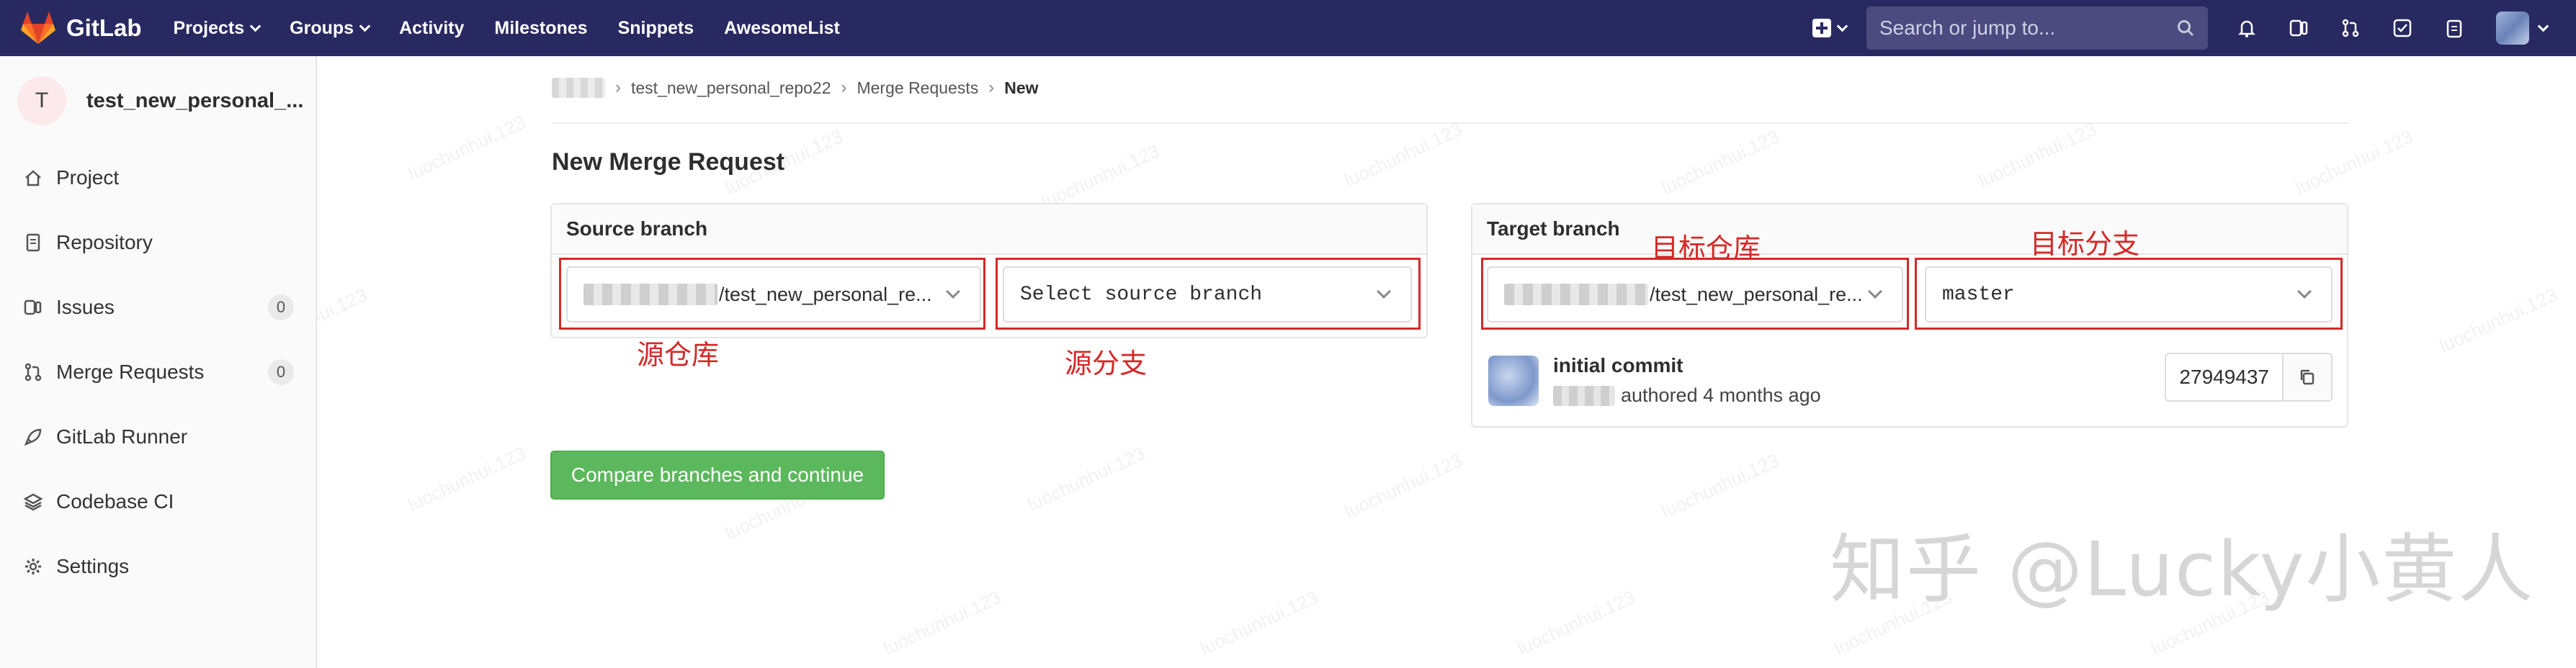 The height and width of the screenshot is (668, 2576). What do you see at coordinates (1909, 229) in the screenshot?
I see `target-branch-header: Target branch` at bounding box center [1909, 229].